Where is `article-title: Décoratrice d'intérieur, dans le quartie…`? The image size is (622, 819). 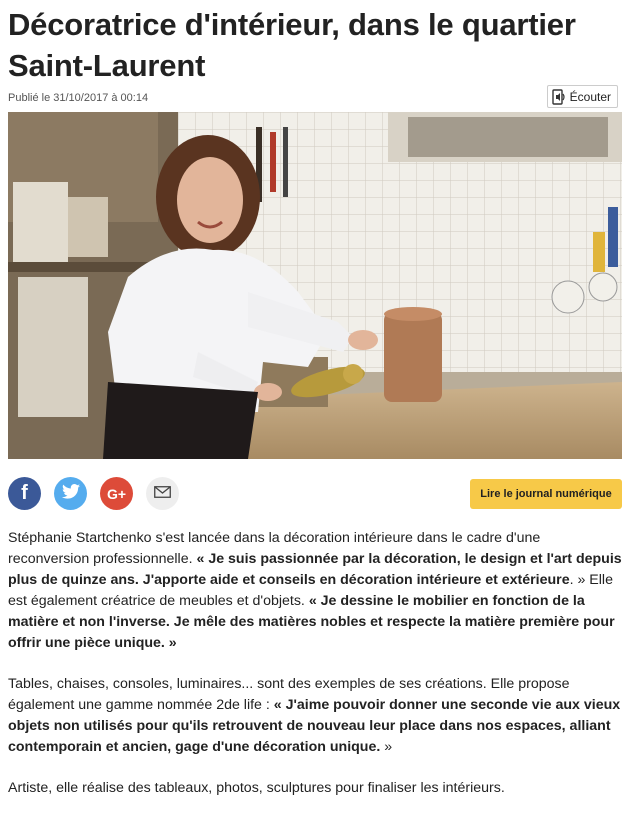 article-title: Décoratrice d'intérieur, dans le quartie… is located at coordinates (292, 45).